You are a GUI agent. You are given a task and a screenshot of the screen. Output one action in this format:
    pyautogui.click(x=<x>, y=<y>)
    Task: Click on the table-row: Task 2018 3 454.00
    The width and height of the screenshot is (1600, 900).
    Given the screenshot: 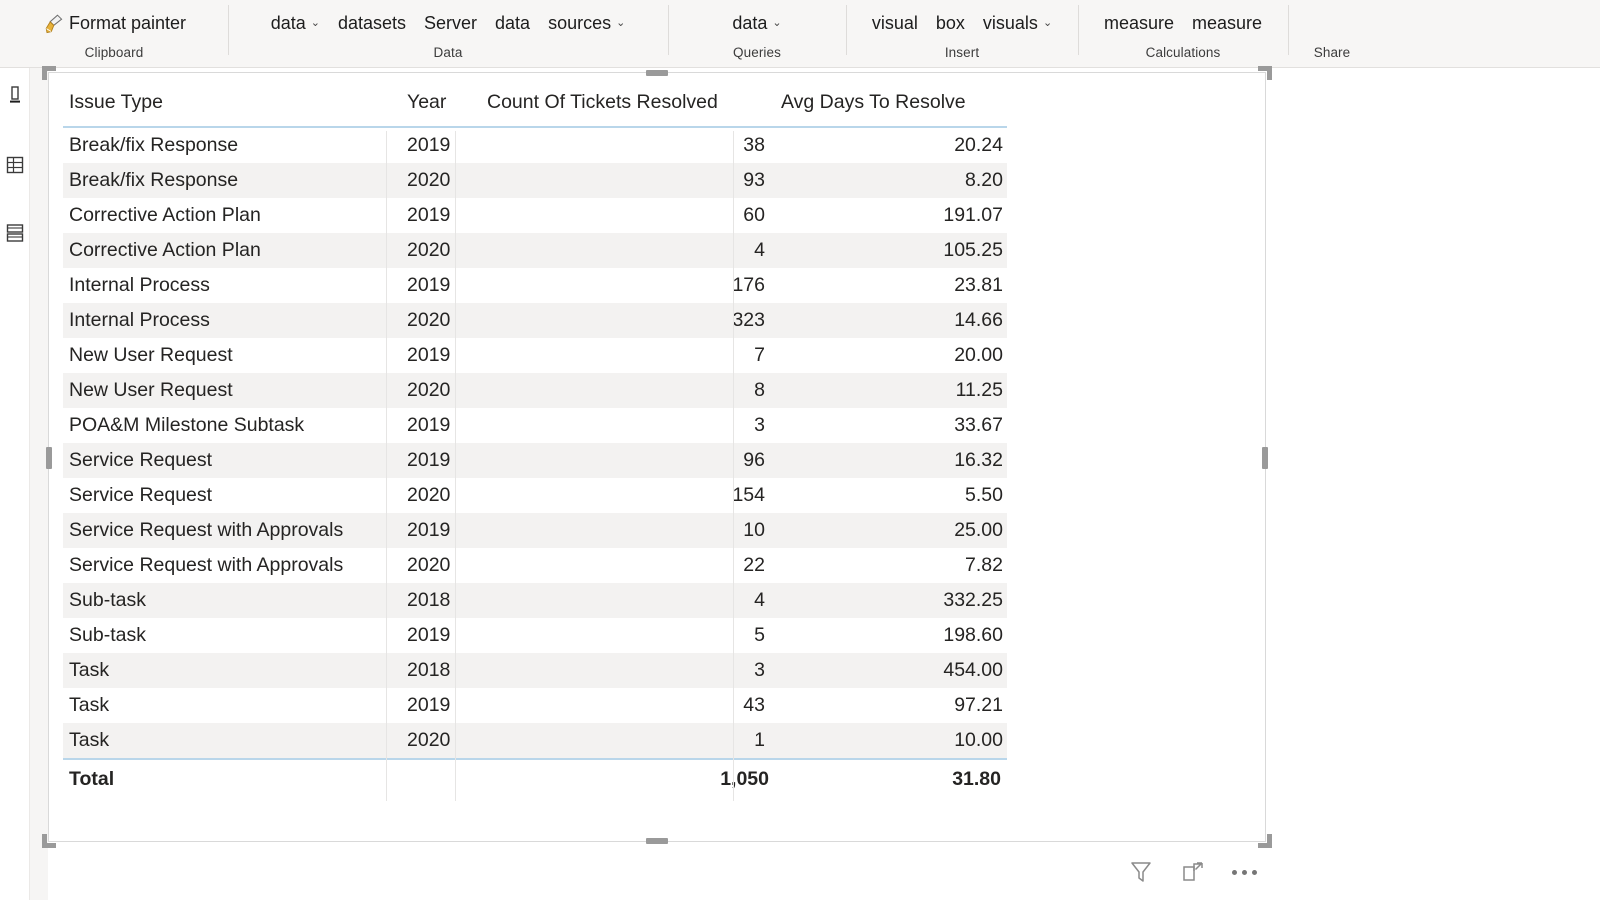 What is the action you would take?
    pyautogui.click(x=535, y=670)
    